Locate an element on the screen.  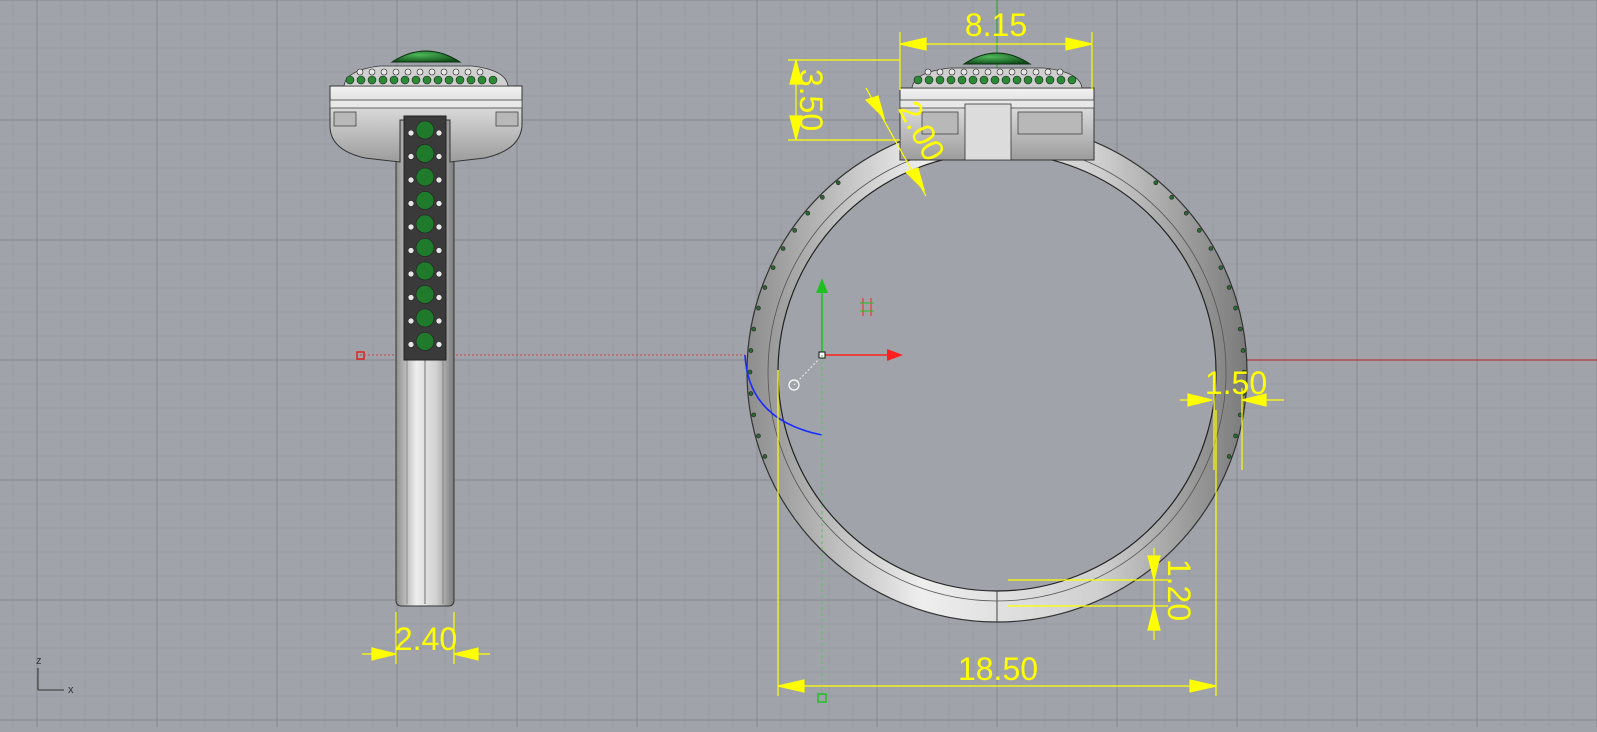
front-gallery-bar is located at coordinates (988, 132).